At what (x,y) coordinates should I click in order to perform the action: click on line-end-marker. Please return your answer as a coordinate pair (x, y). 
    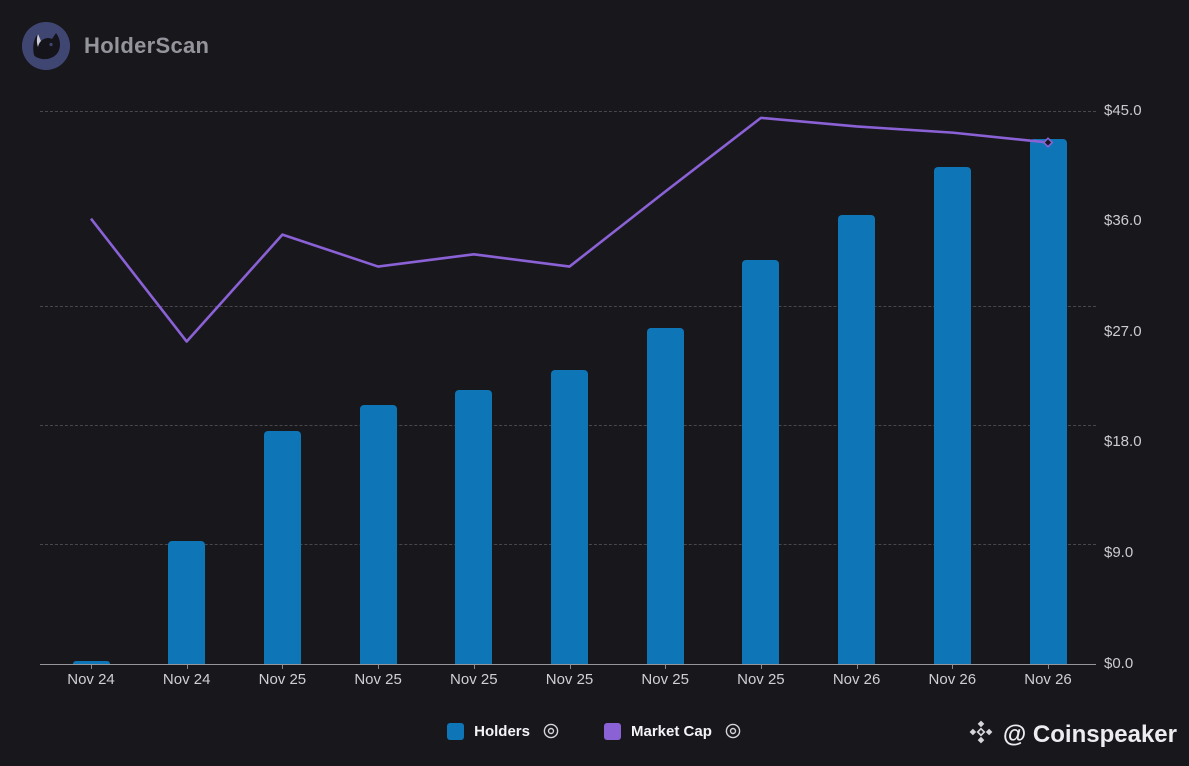
    Looking at the image, I should click on (1048, 142).